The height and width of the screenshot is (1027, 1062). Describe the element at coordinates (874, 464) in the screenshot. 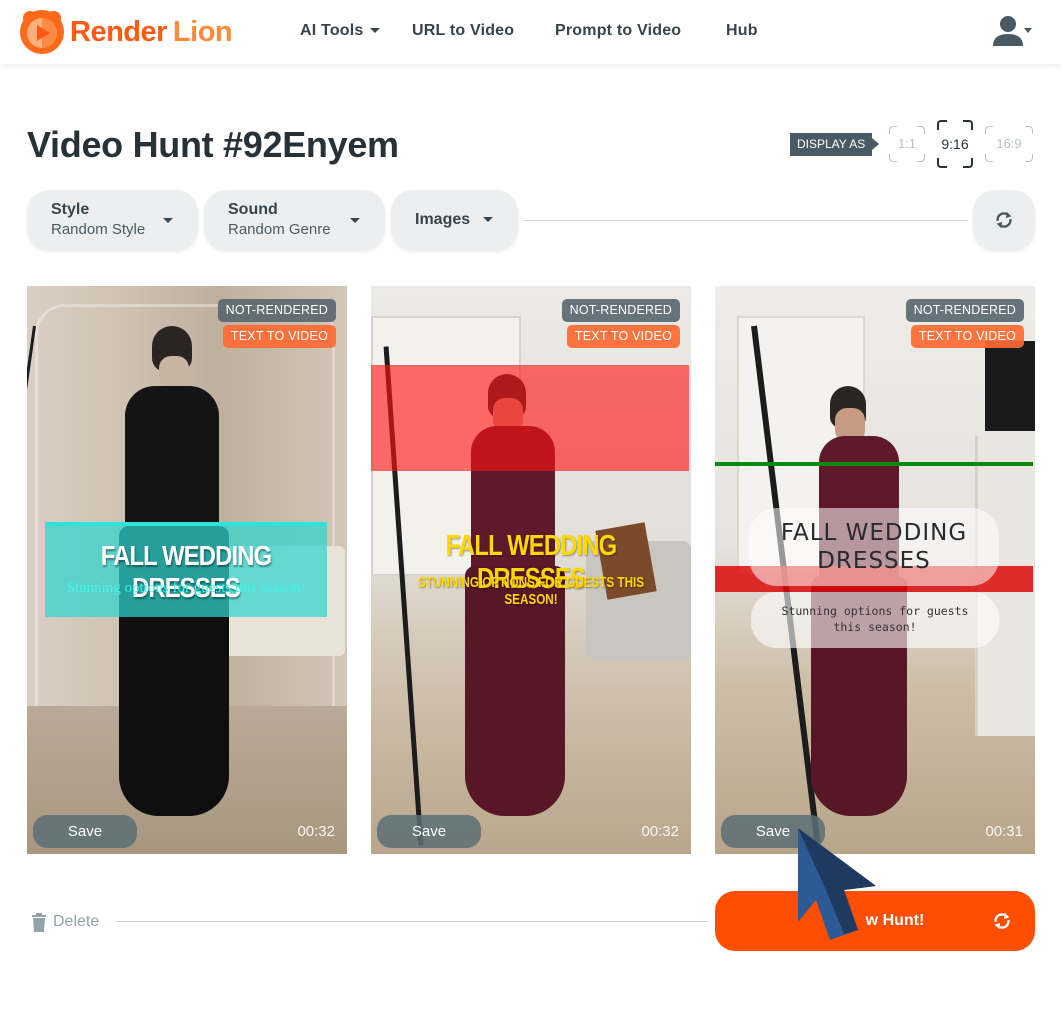

I see `green-line` at that location.